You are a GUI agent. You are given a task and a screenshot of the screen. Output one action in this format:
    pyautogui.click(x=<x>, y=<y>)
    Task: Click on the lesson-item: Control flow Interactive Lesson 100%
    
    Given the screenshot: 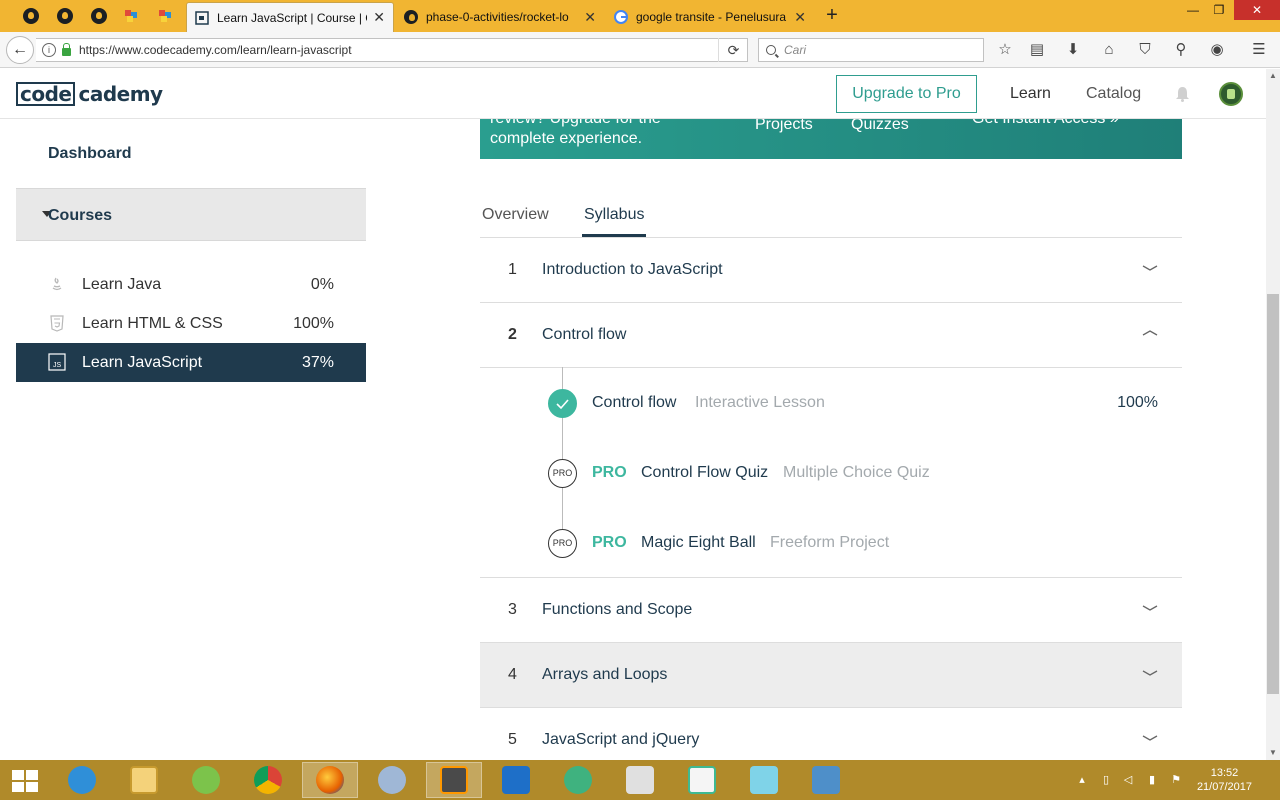 What is the action you would take?
    pyautogui.click(x=858, y=404)
    